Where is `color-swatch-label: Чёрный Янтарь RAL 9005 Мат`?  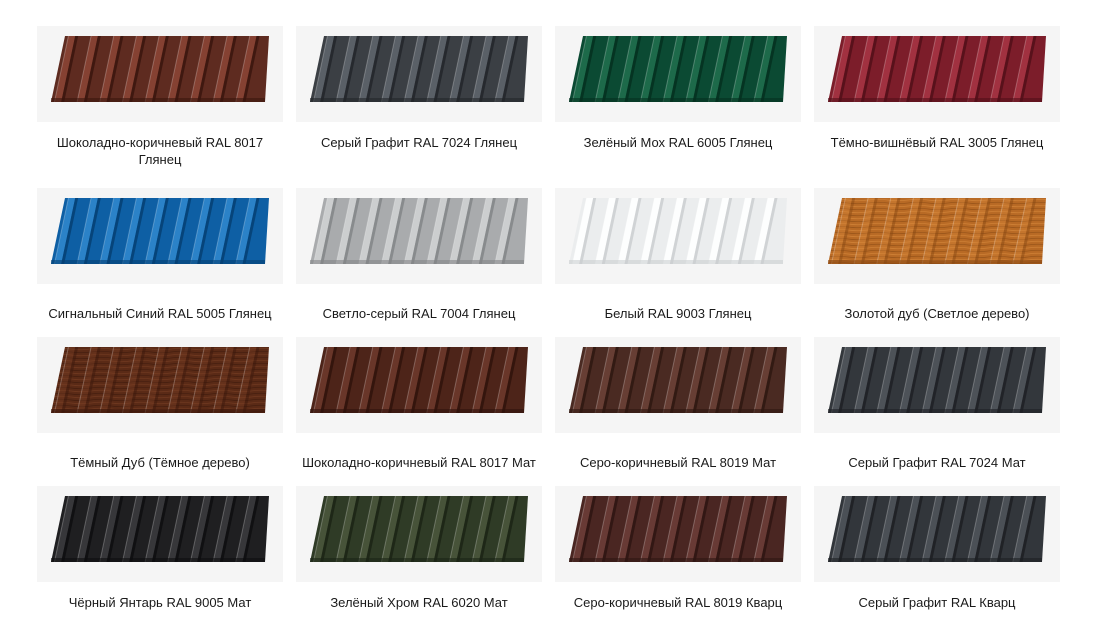 color-swatch-label: Чёрный Янтарь RAL 9005 Мат is located at coordinates (160, 602).